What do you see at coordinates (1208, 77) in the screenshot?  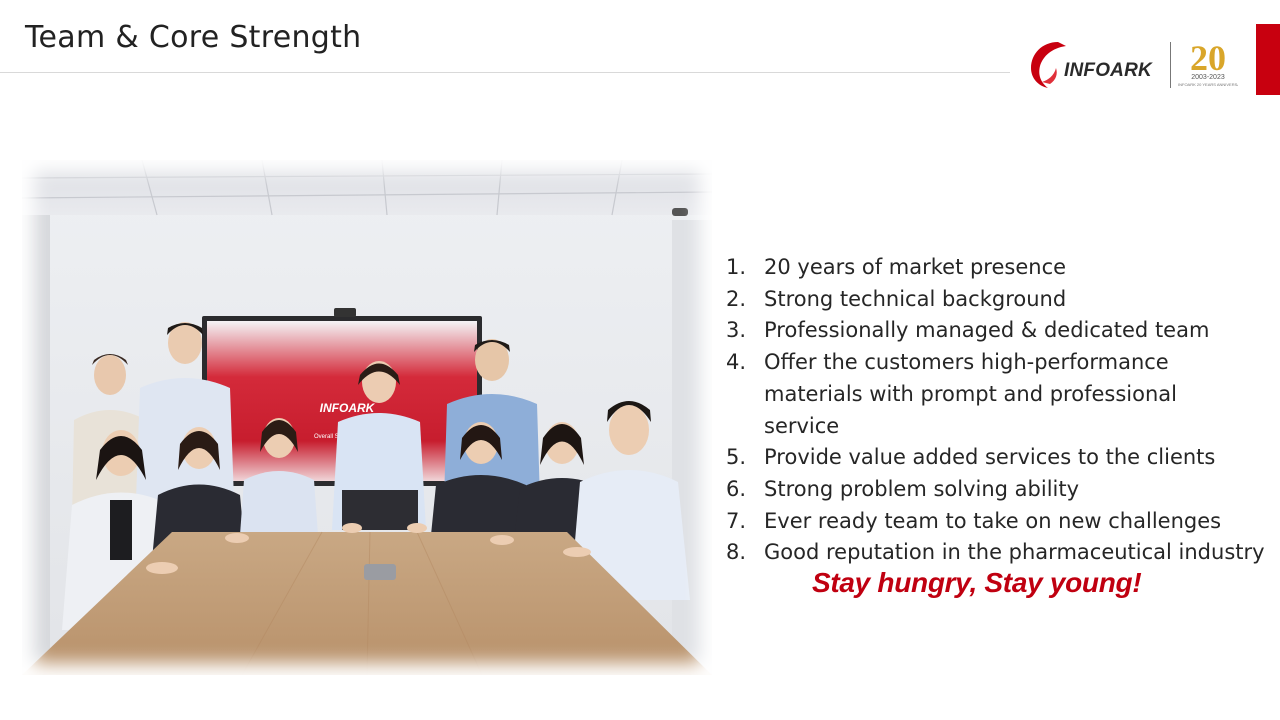 I see `anniversary-years: 2003-2023` at bounding box center [1208, 77].